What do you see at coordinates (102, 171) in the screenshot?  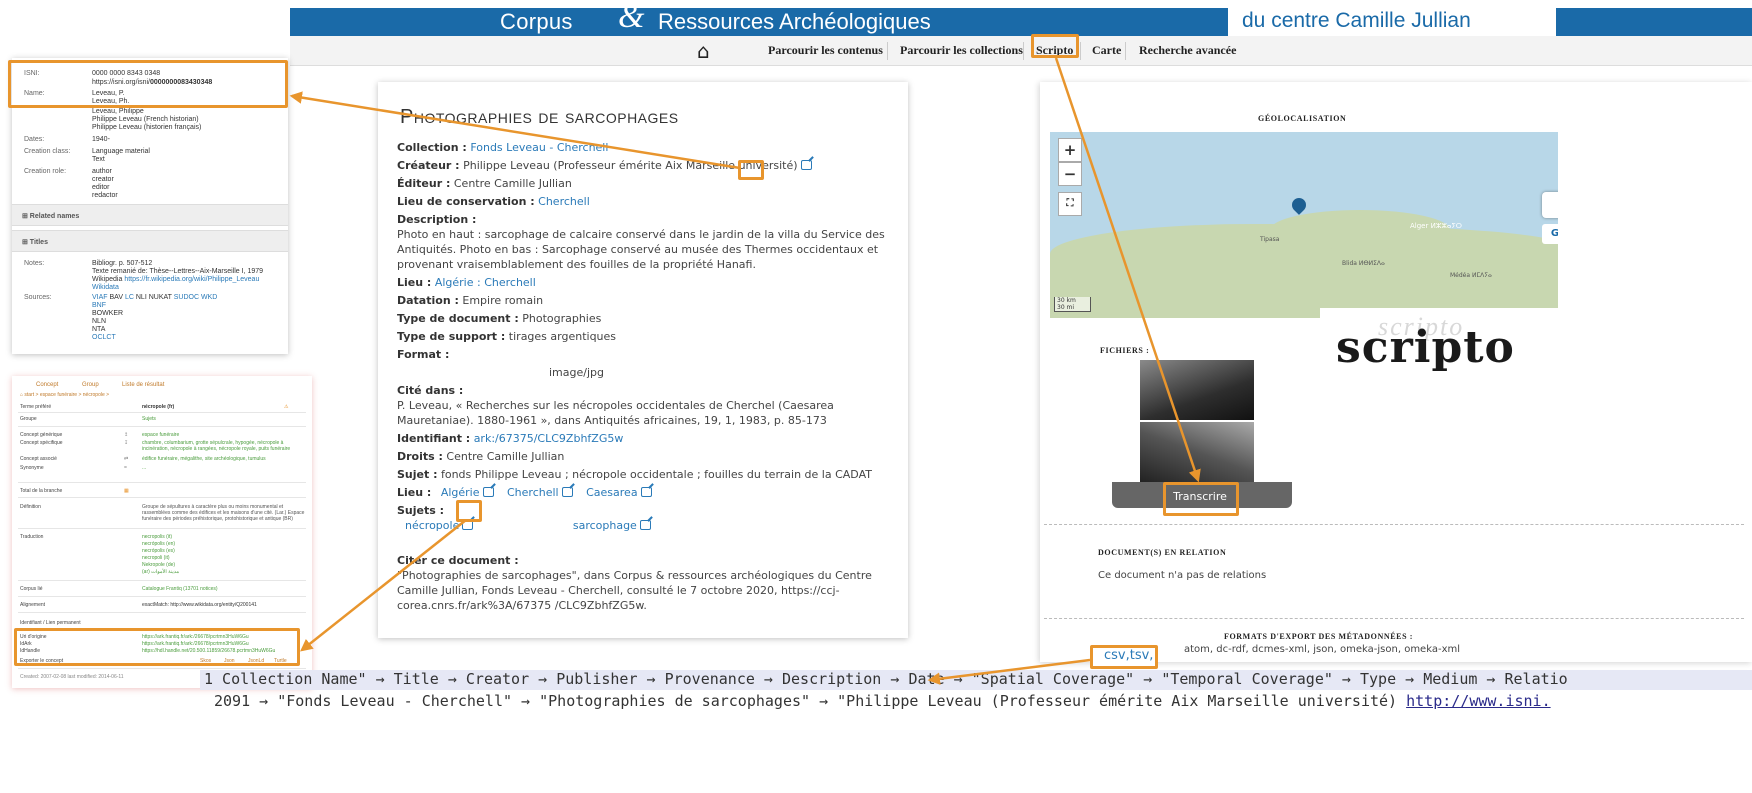 I see `creation-role-value: author` at bounding box center [102, 171].